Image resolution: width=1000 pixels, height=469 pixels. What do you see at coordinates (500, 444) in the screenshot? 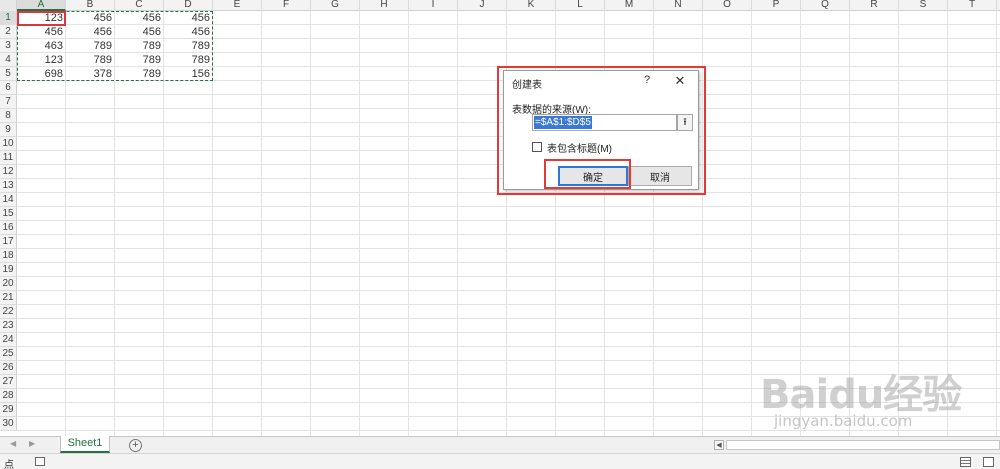
I see `sheet-tab-bar: ◀ ▶ Sheet1 + ◀` at bounding box center [500, 444].